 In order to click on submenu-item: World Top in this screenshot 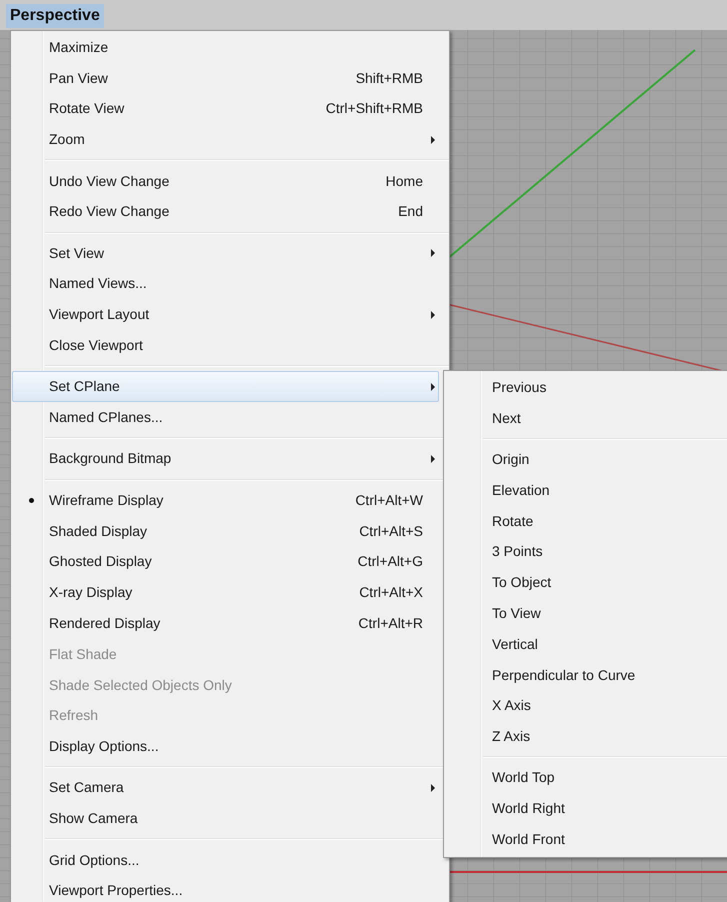, I will do `click(586, 778)`.